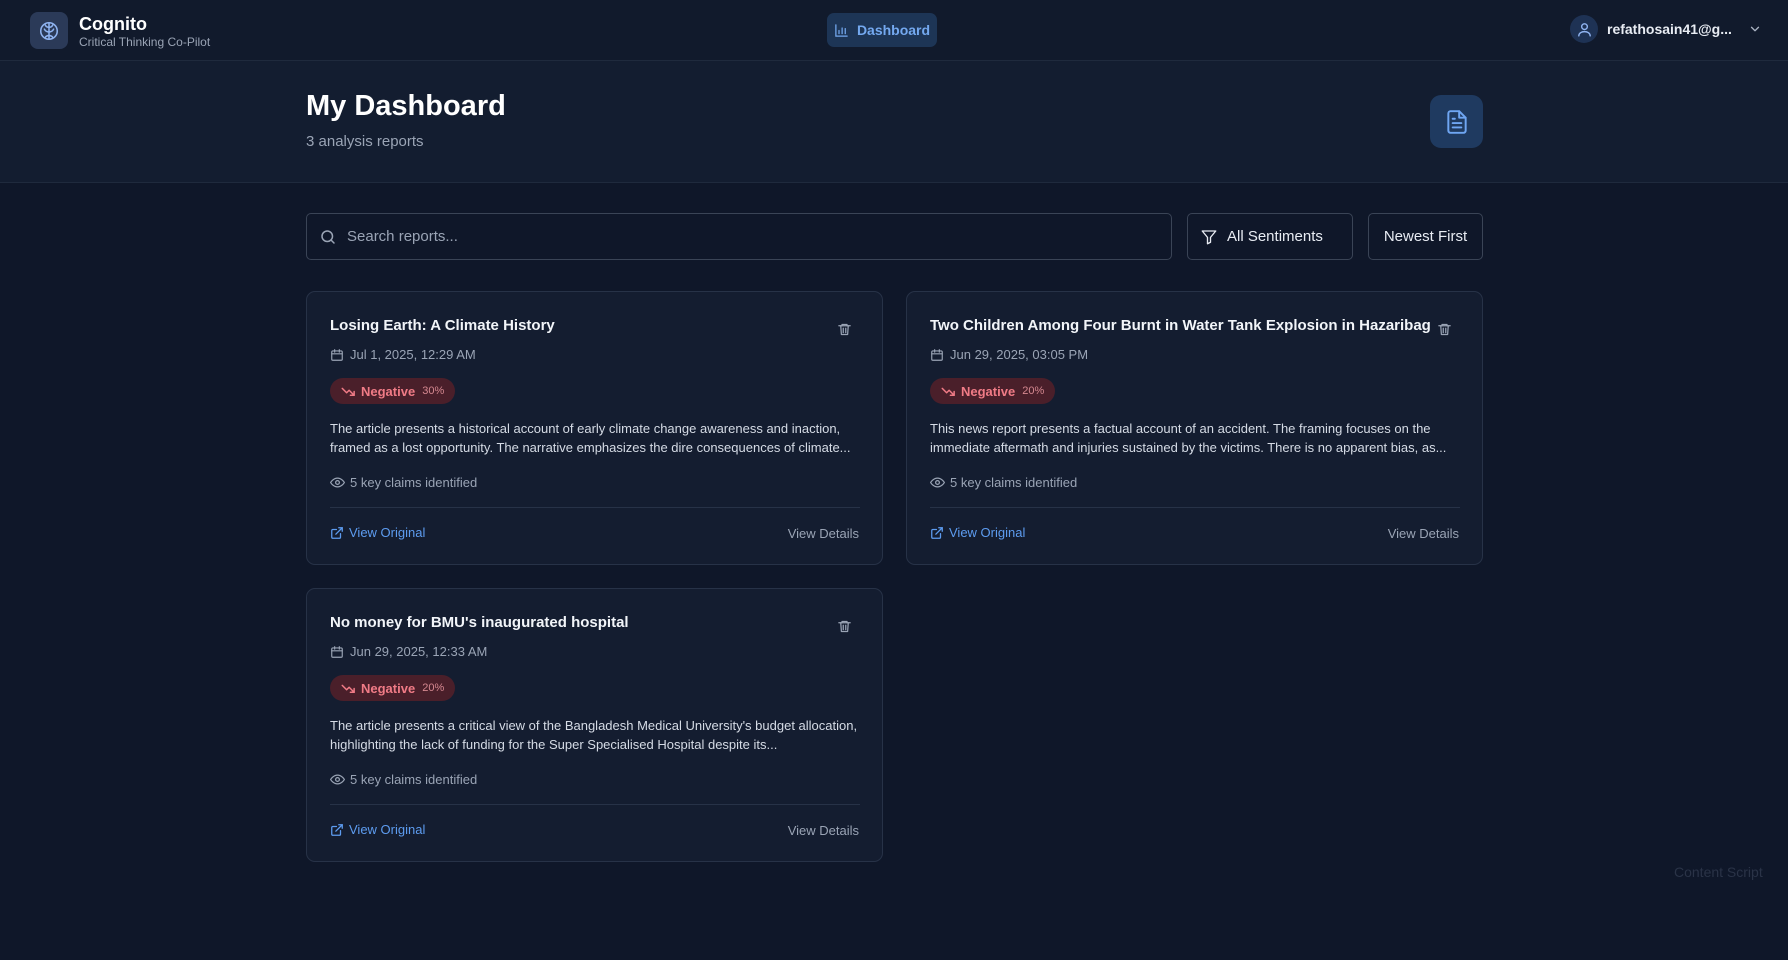  I want to click on report-date: Jun 29, 2025, 03:05 PM, so click(1009, 354).